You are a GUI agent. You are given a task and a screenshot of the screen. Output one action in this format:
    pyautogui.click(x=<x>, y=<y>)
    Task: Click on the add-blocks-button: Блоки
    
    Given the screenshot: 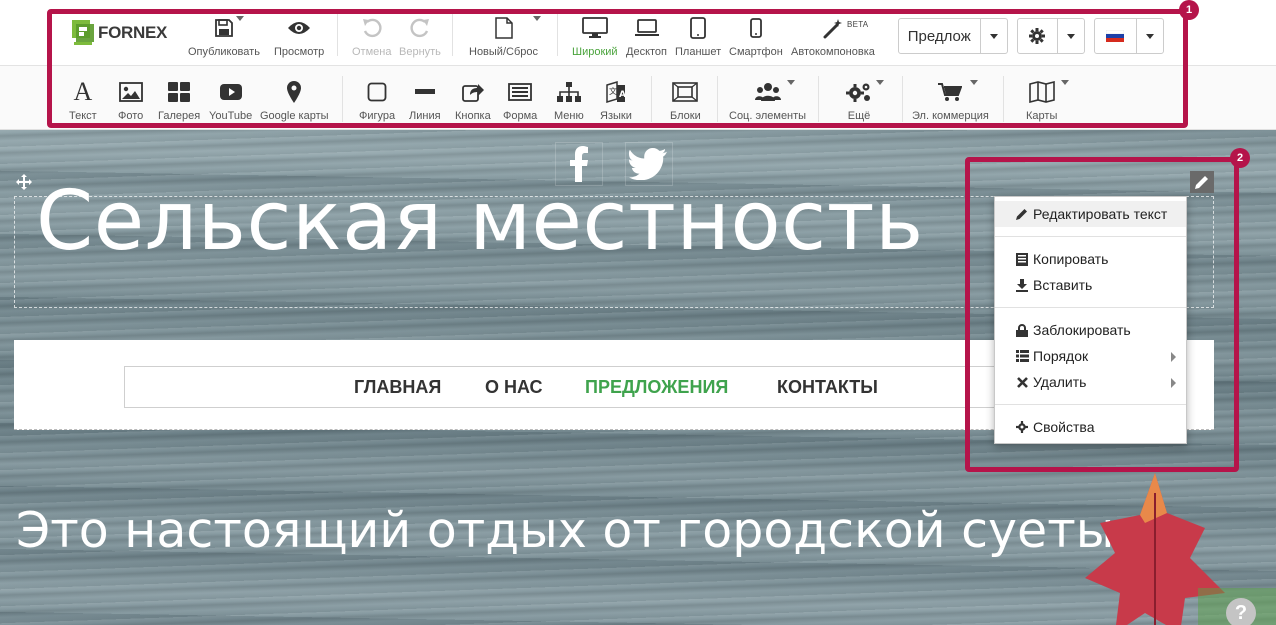 What is the action you would take?
    pyautogui.click(x=685, y=100)
    